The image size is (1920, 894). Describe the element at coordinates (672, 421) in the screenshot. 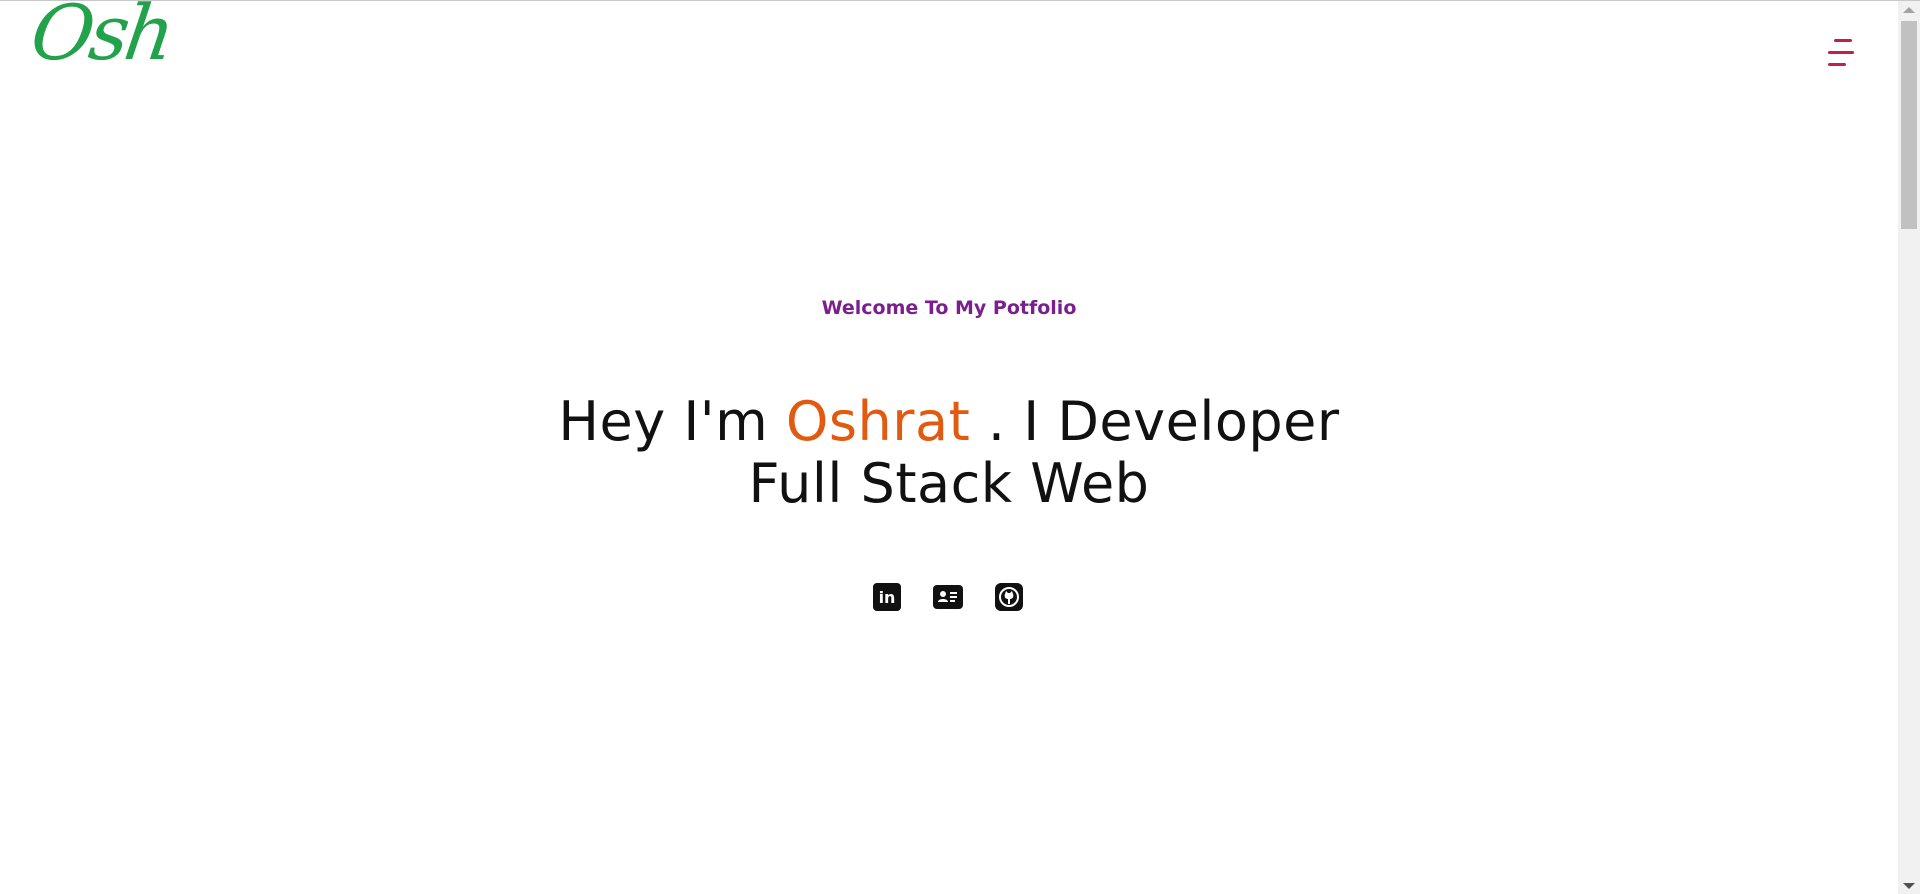

I see `headline-prefix: Hey I'm` at that location.